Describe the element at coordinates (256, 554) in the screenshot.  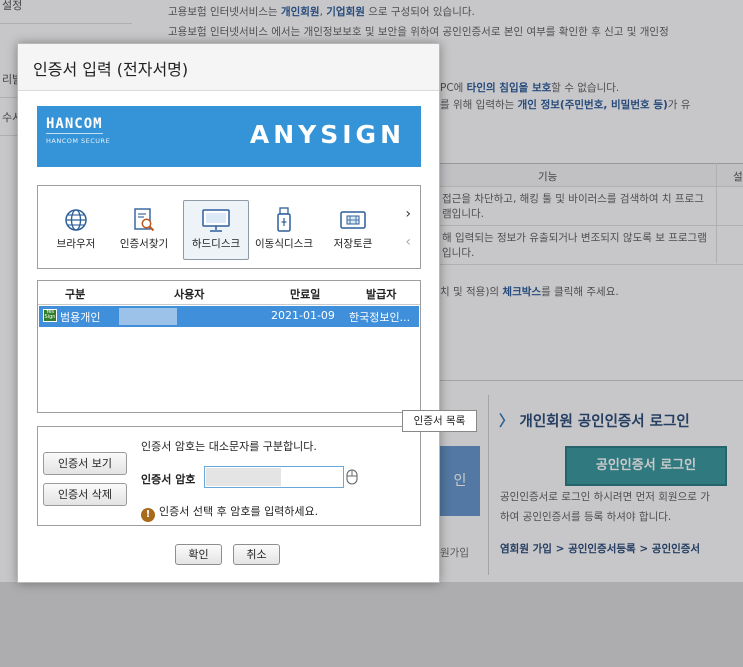
I see `cancel-button: 취소` at that location.